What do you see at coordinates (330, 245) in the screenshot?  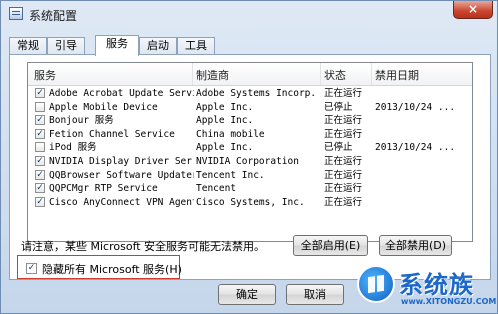 I see `enable-all-button: 全部启用(E)` at bounding box center [330, 245].